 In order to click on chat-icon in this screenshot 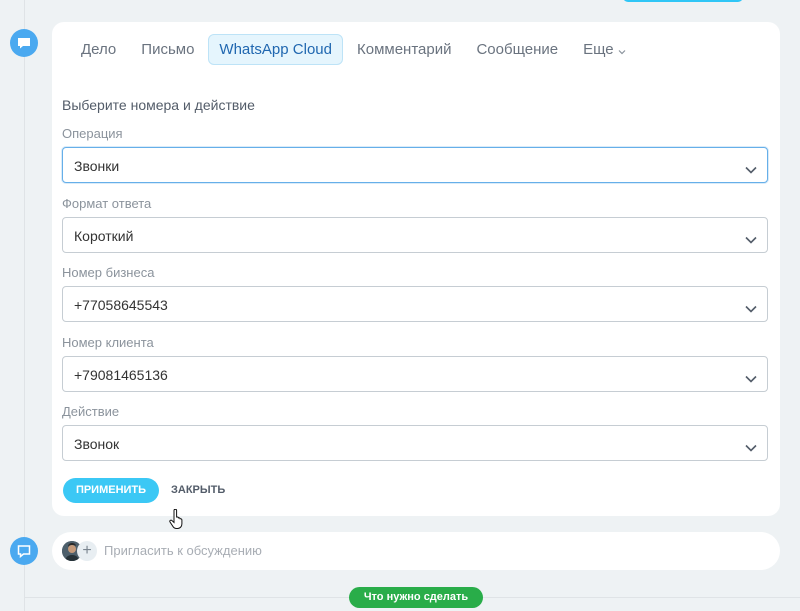, I will do `click(24, 43)`.